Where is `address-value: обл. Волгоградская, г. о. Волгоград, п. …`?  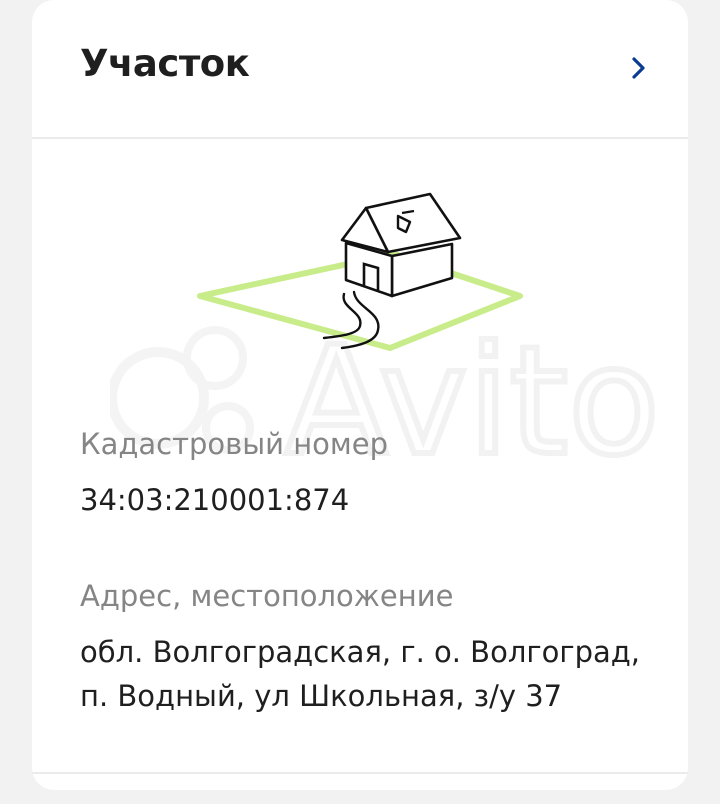
address-value: обл. Волгоградская, г. о. Волгоград, п. … is located at coordinates (375, 674).